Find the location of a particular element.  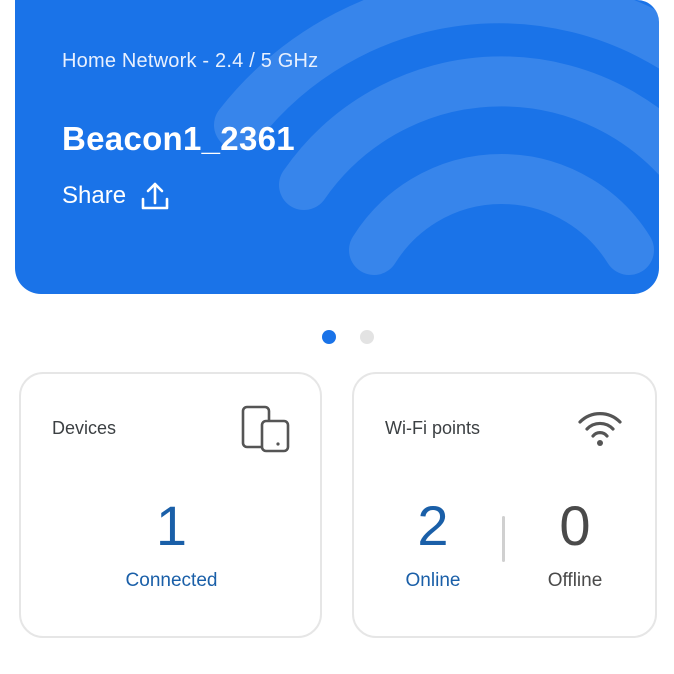

wifi-online-label: Online is located at coordinates (433, 580).